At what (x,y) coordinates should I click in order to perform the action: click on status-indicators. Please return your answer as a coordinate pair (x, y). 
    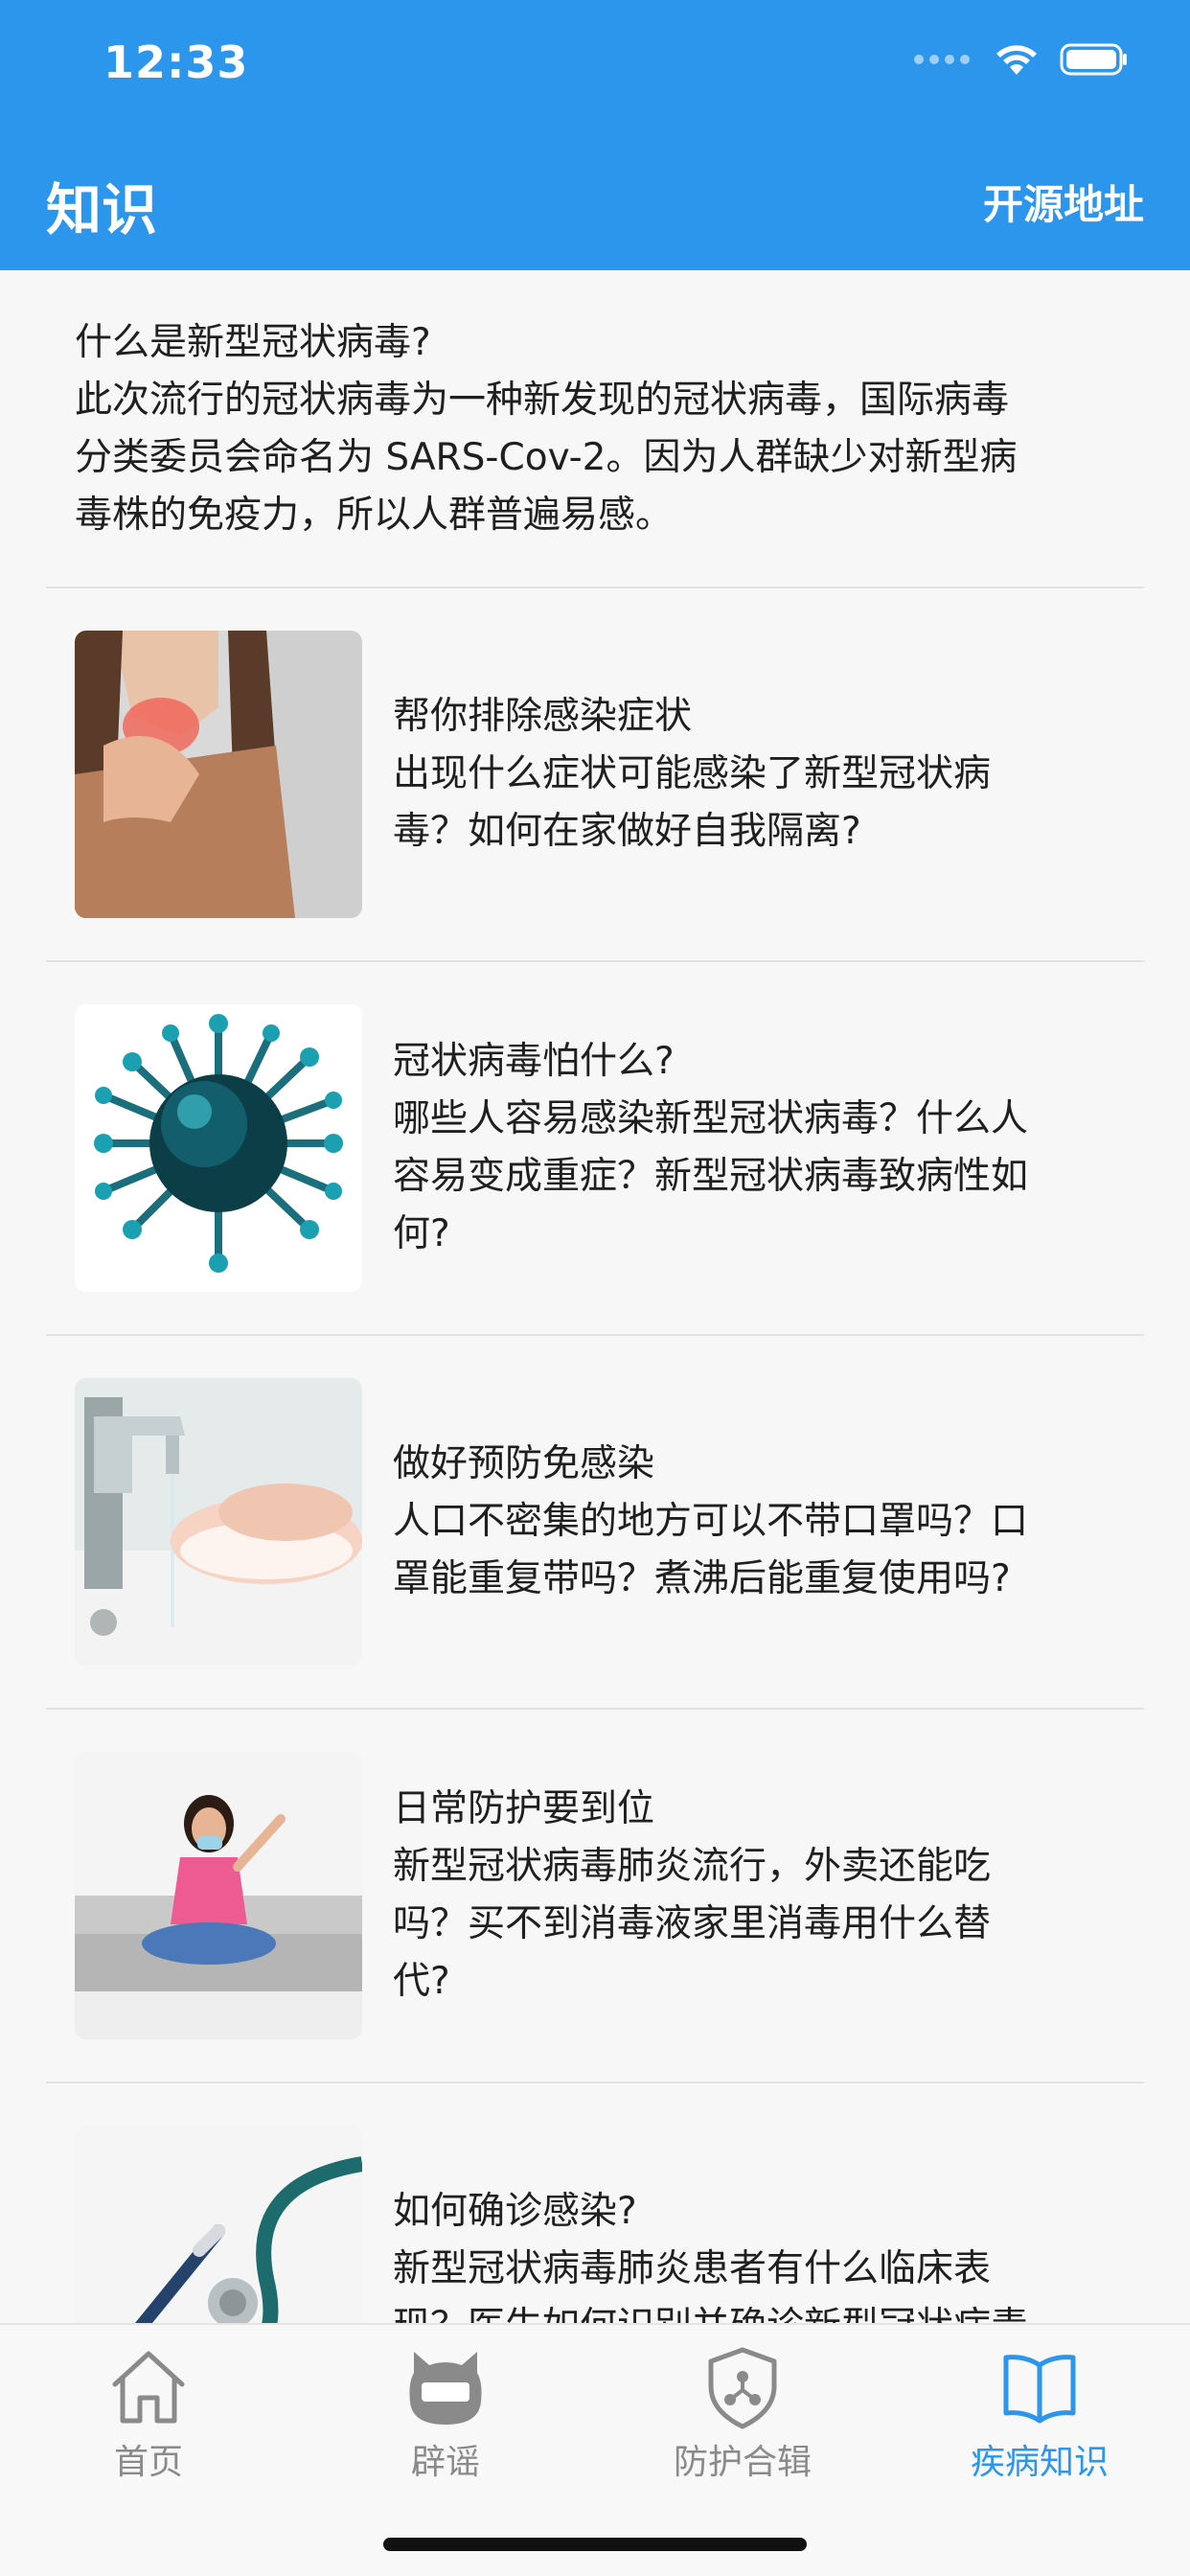
    Looking at the image, I should click on (1021, 59).